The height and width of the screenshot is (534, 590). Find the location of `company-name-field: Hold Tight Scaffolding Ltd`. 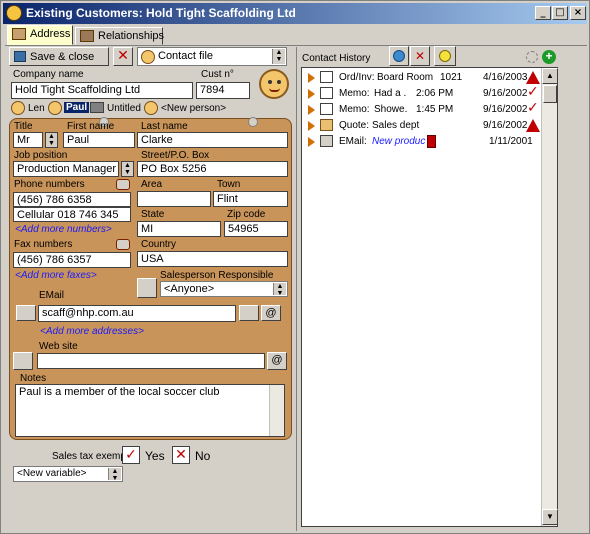

company-name-field: Hold Tight Scaffolding Ltd is located at coordinates (102, 90).